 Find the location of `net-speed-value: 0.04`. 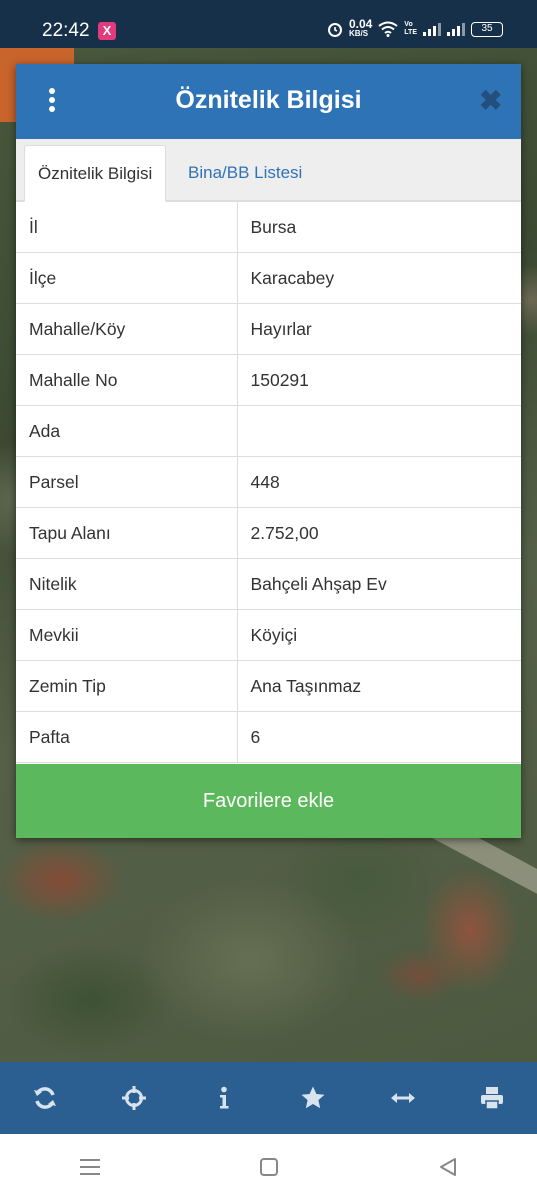

net-speed-value: 0.04 is located at coordinates (360, 24).